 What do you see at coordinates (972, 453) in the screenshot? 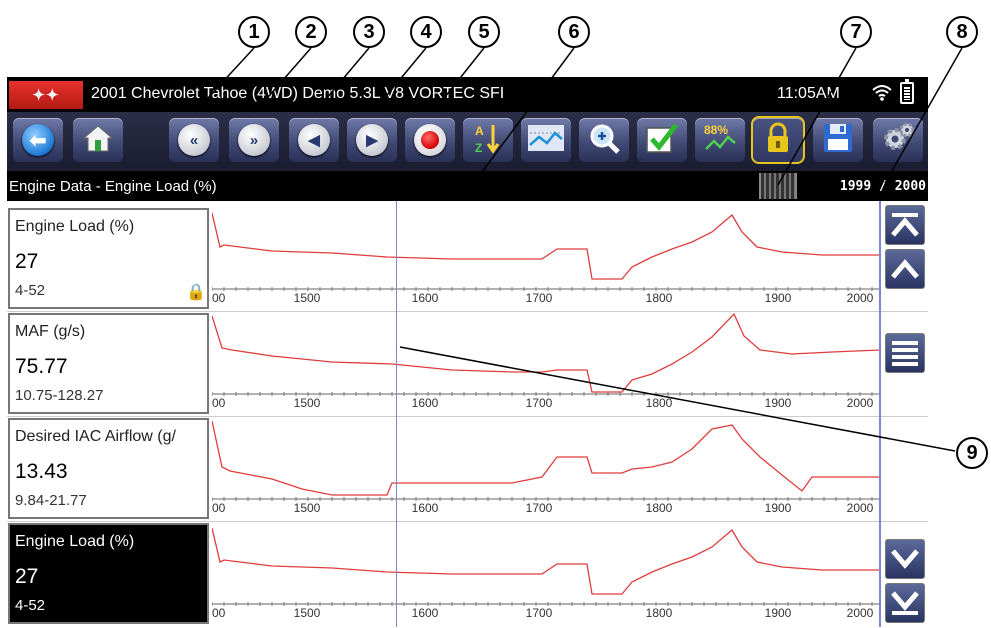
I see `callout-9: 9` at bounding box center [972, 453].